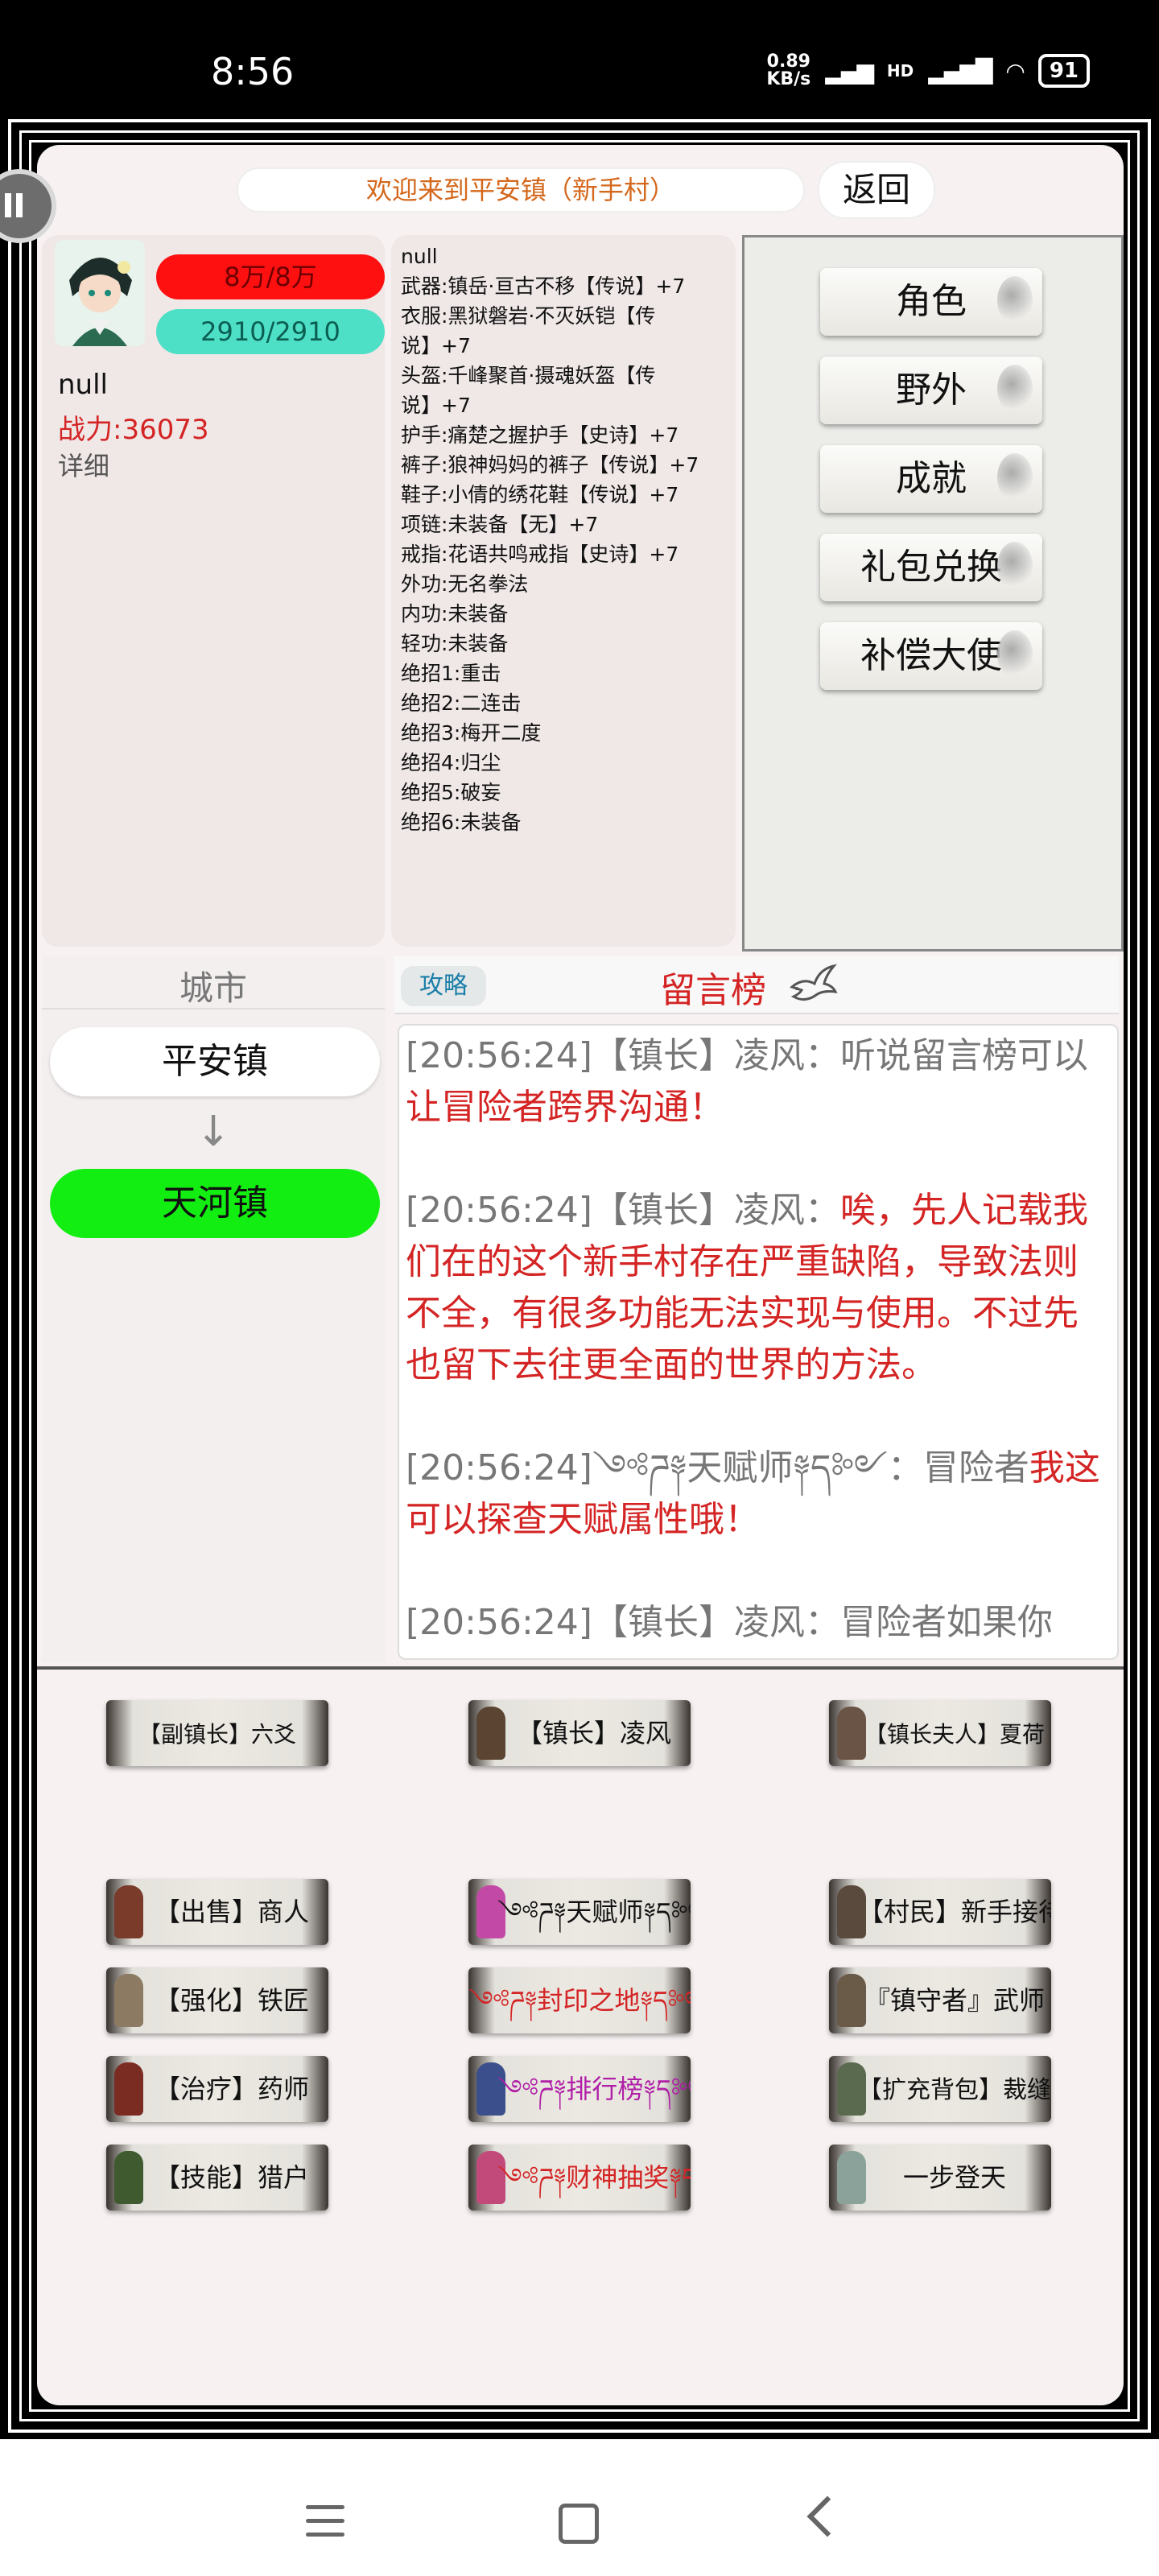 This screenshot has height=2576, width=1159. What do you see at coordinates (217, 2178) in the screenshot?
I see `npc-hunter-button: 【技能】猎户` at bounding box center [217, 2178].